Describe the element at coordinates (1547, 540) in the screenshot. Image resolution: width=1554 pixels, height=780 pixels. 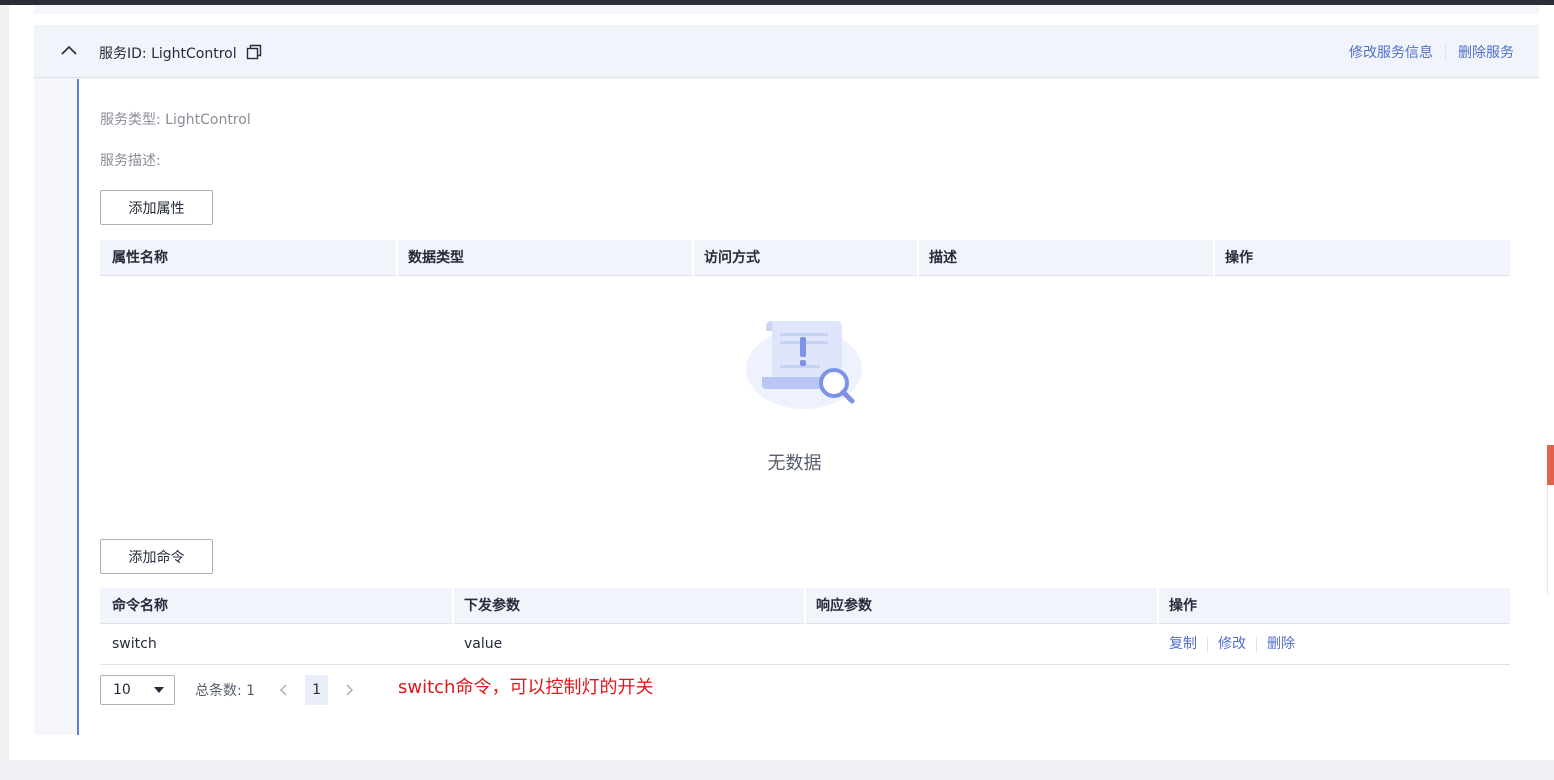
I see `side-tab-border` at that location.